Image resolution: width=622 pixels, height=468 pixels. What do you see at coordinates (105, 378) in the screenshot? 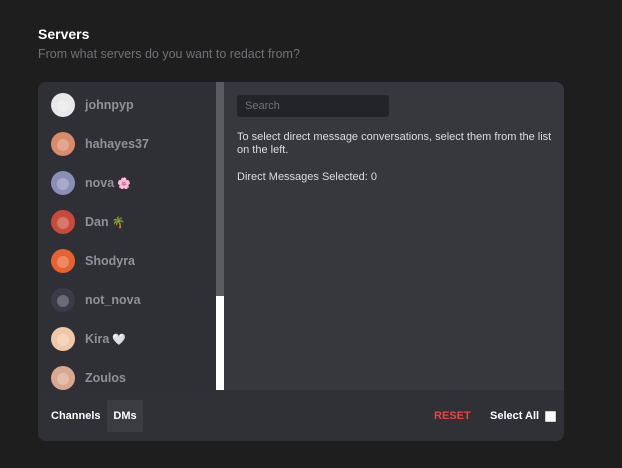
I see `list-item-label: Zoulos` at bounding box center [105, 378].